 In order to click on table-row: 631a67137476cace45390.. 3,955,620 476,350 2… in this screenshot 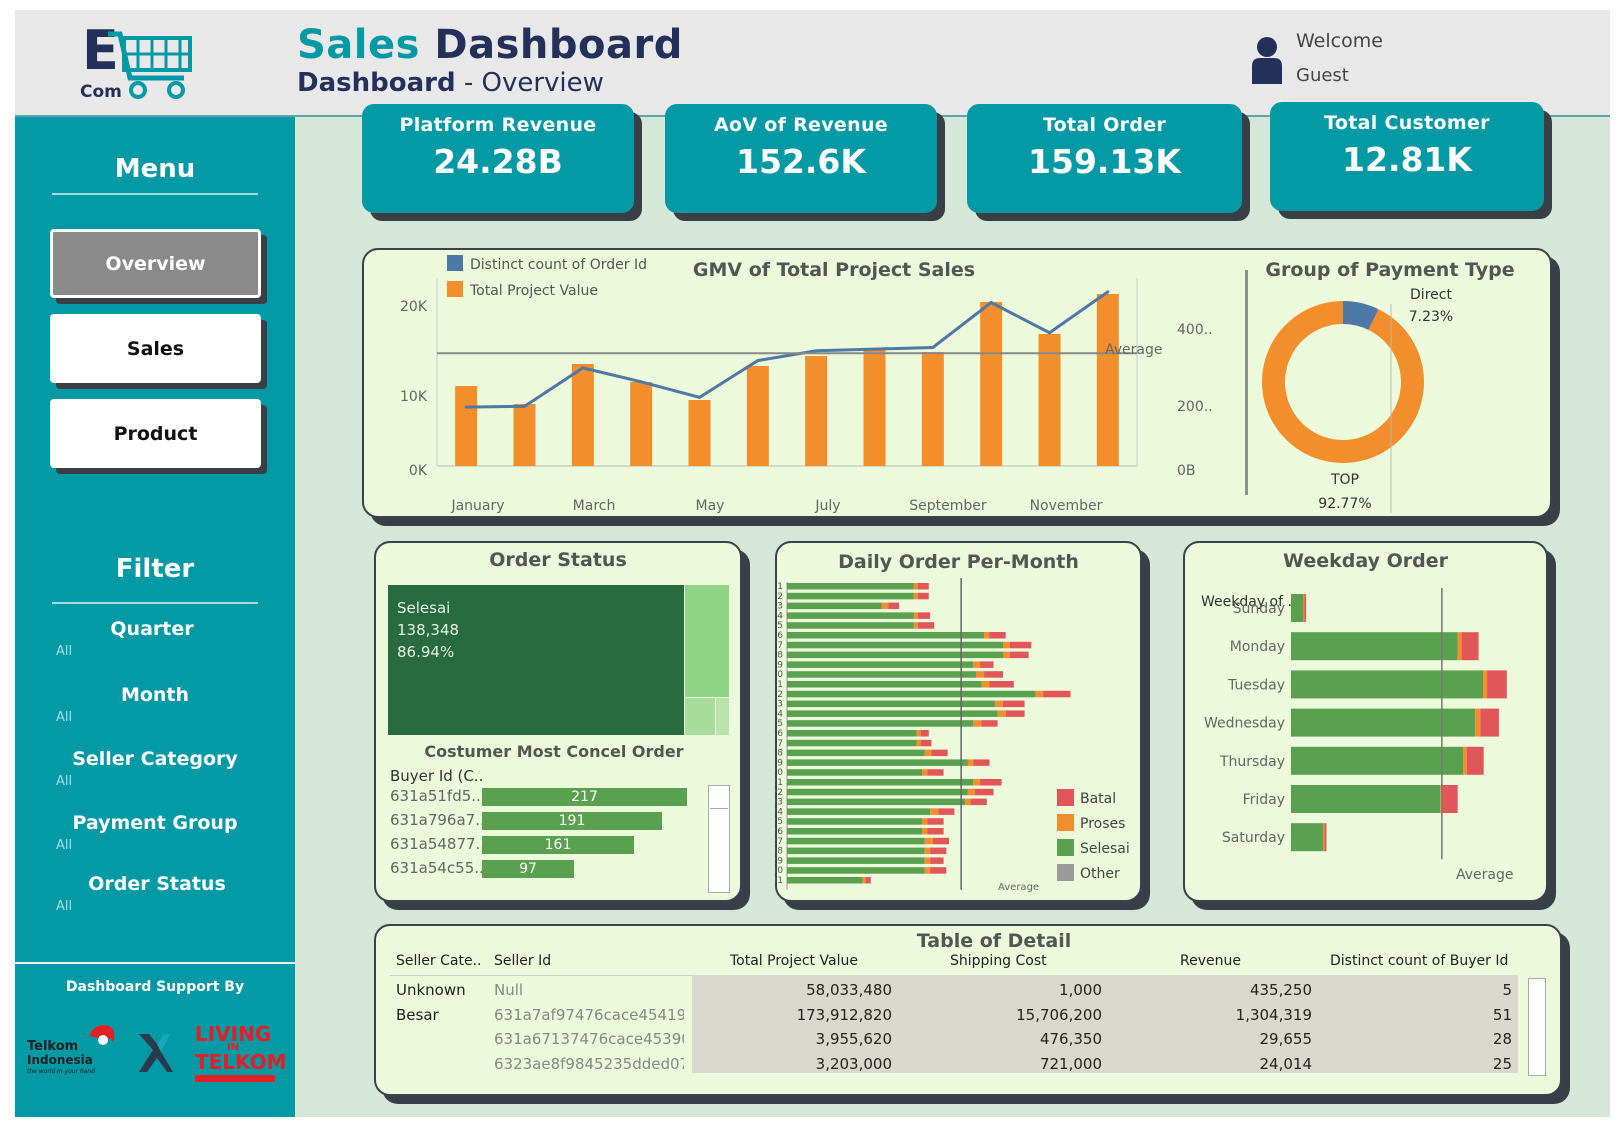, I will do `click(955, 1039)`.